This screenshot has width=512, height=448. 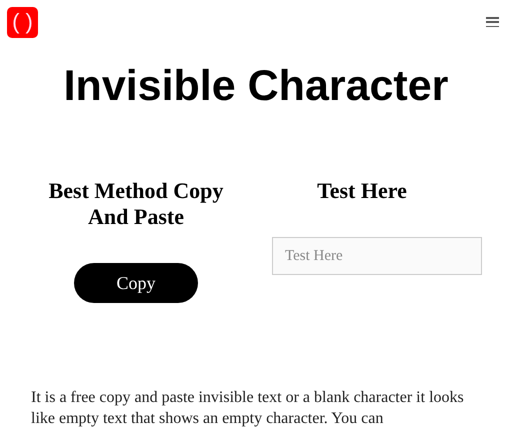 What do you see at coordinates (492, 22) in the screenshot?
I see `menu-icon` at bounding box center [492, 22].